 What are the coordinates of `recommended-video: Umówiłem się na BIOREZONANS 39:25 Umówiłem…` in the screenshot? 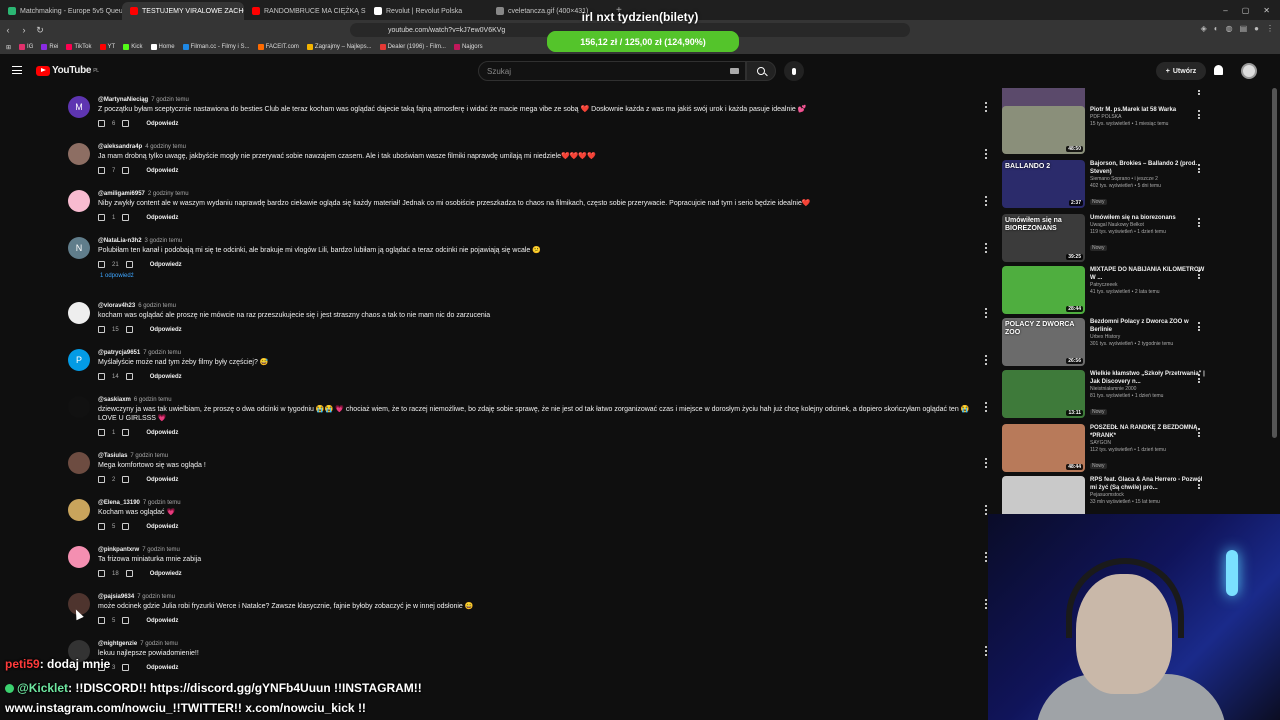 It's located at (1137, 239).